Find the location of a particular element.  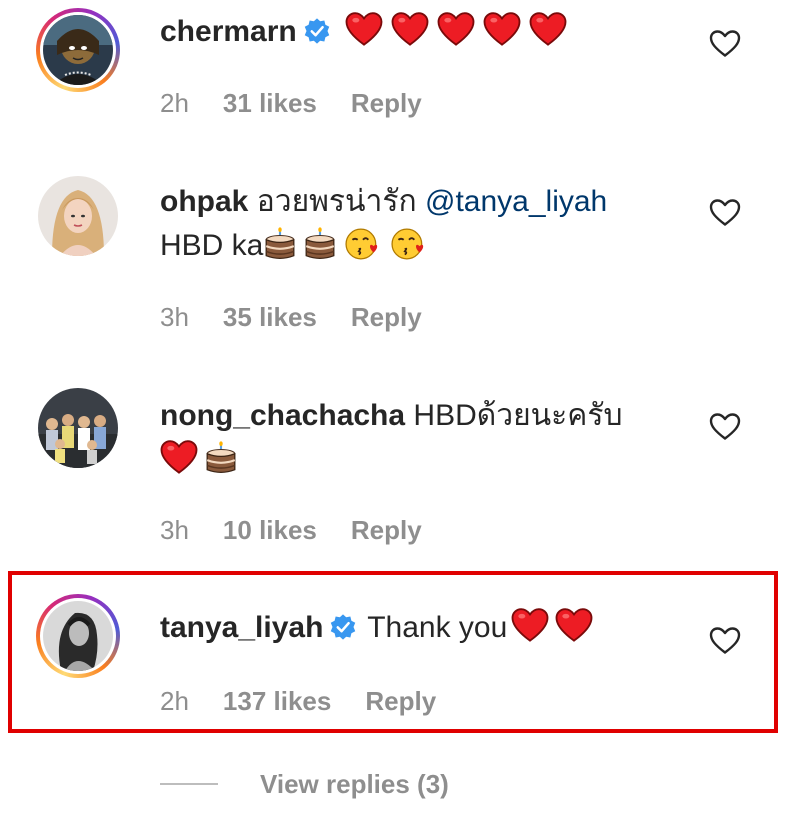

avatar-tanya-liyah is located at coordinates (78, 636).